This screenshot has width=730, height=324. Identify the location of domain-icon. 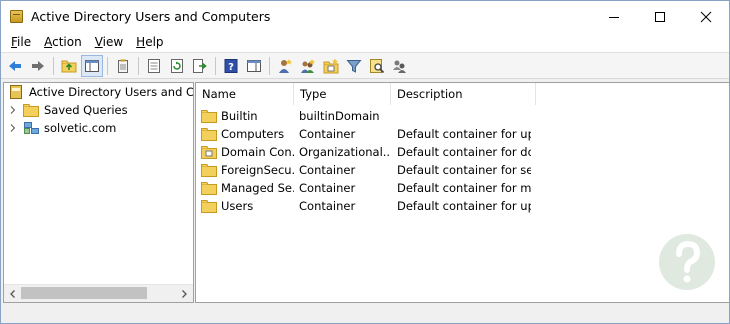
(31, 128).